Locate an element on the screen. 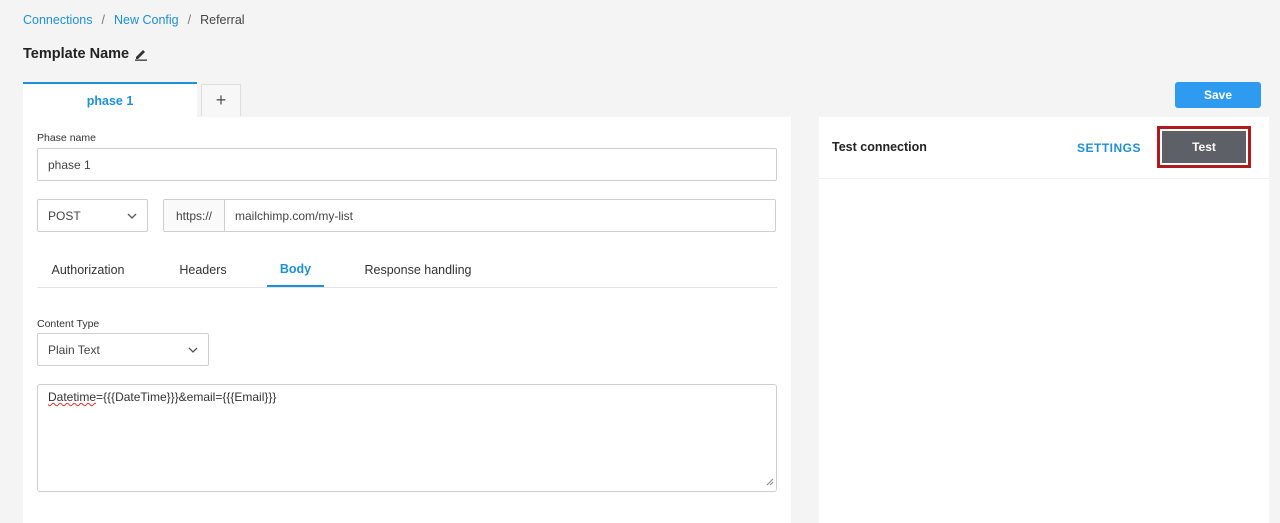 The height and width of the screenshot is (523, 1280). http-method-select: POST is located at coordinates (92, 215).